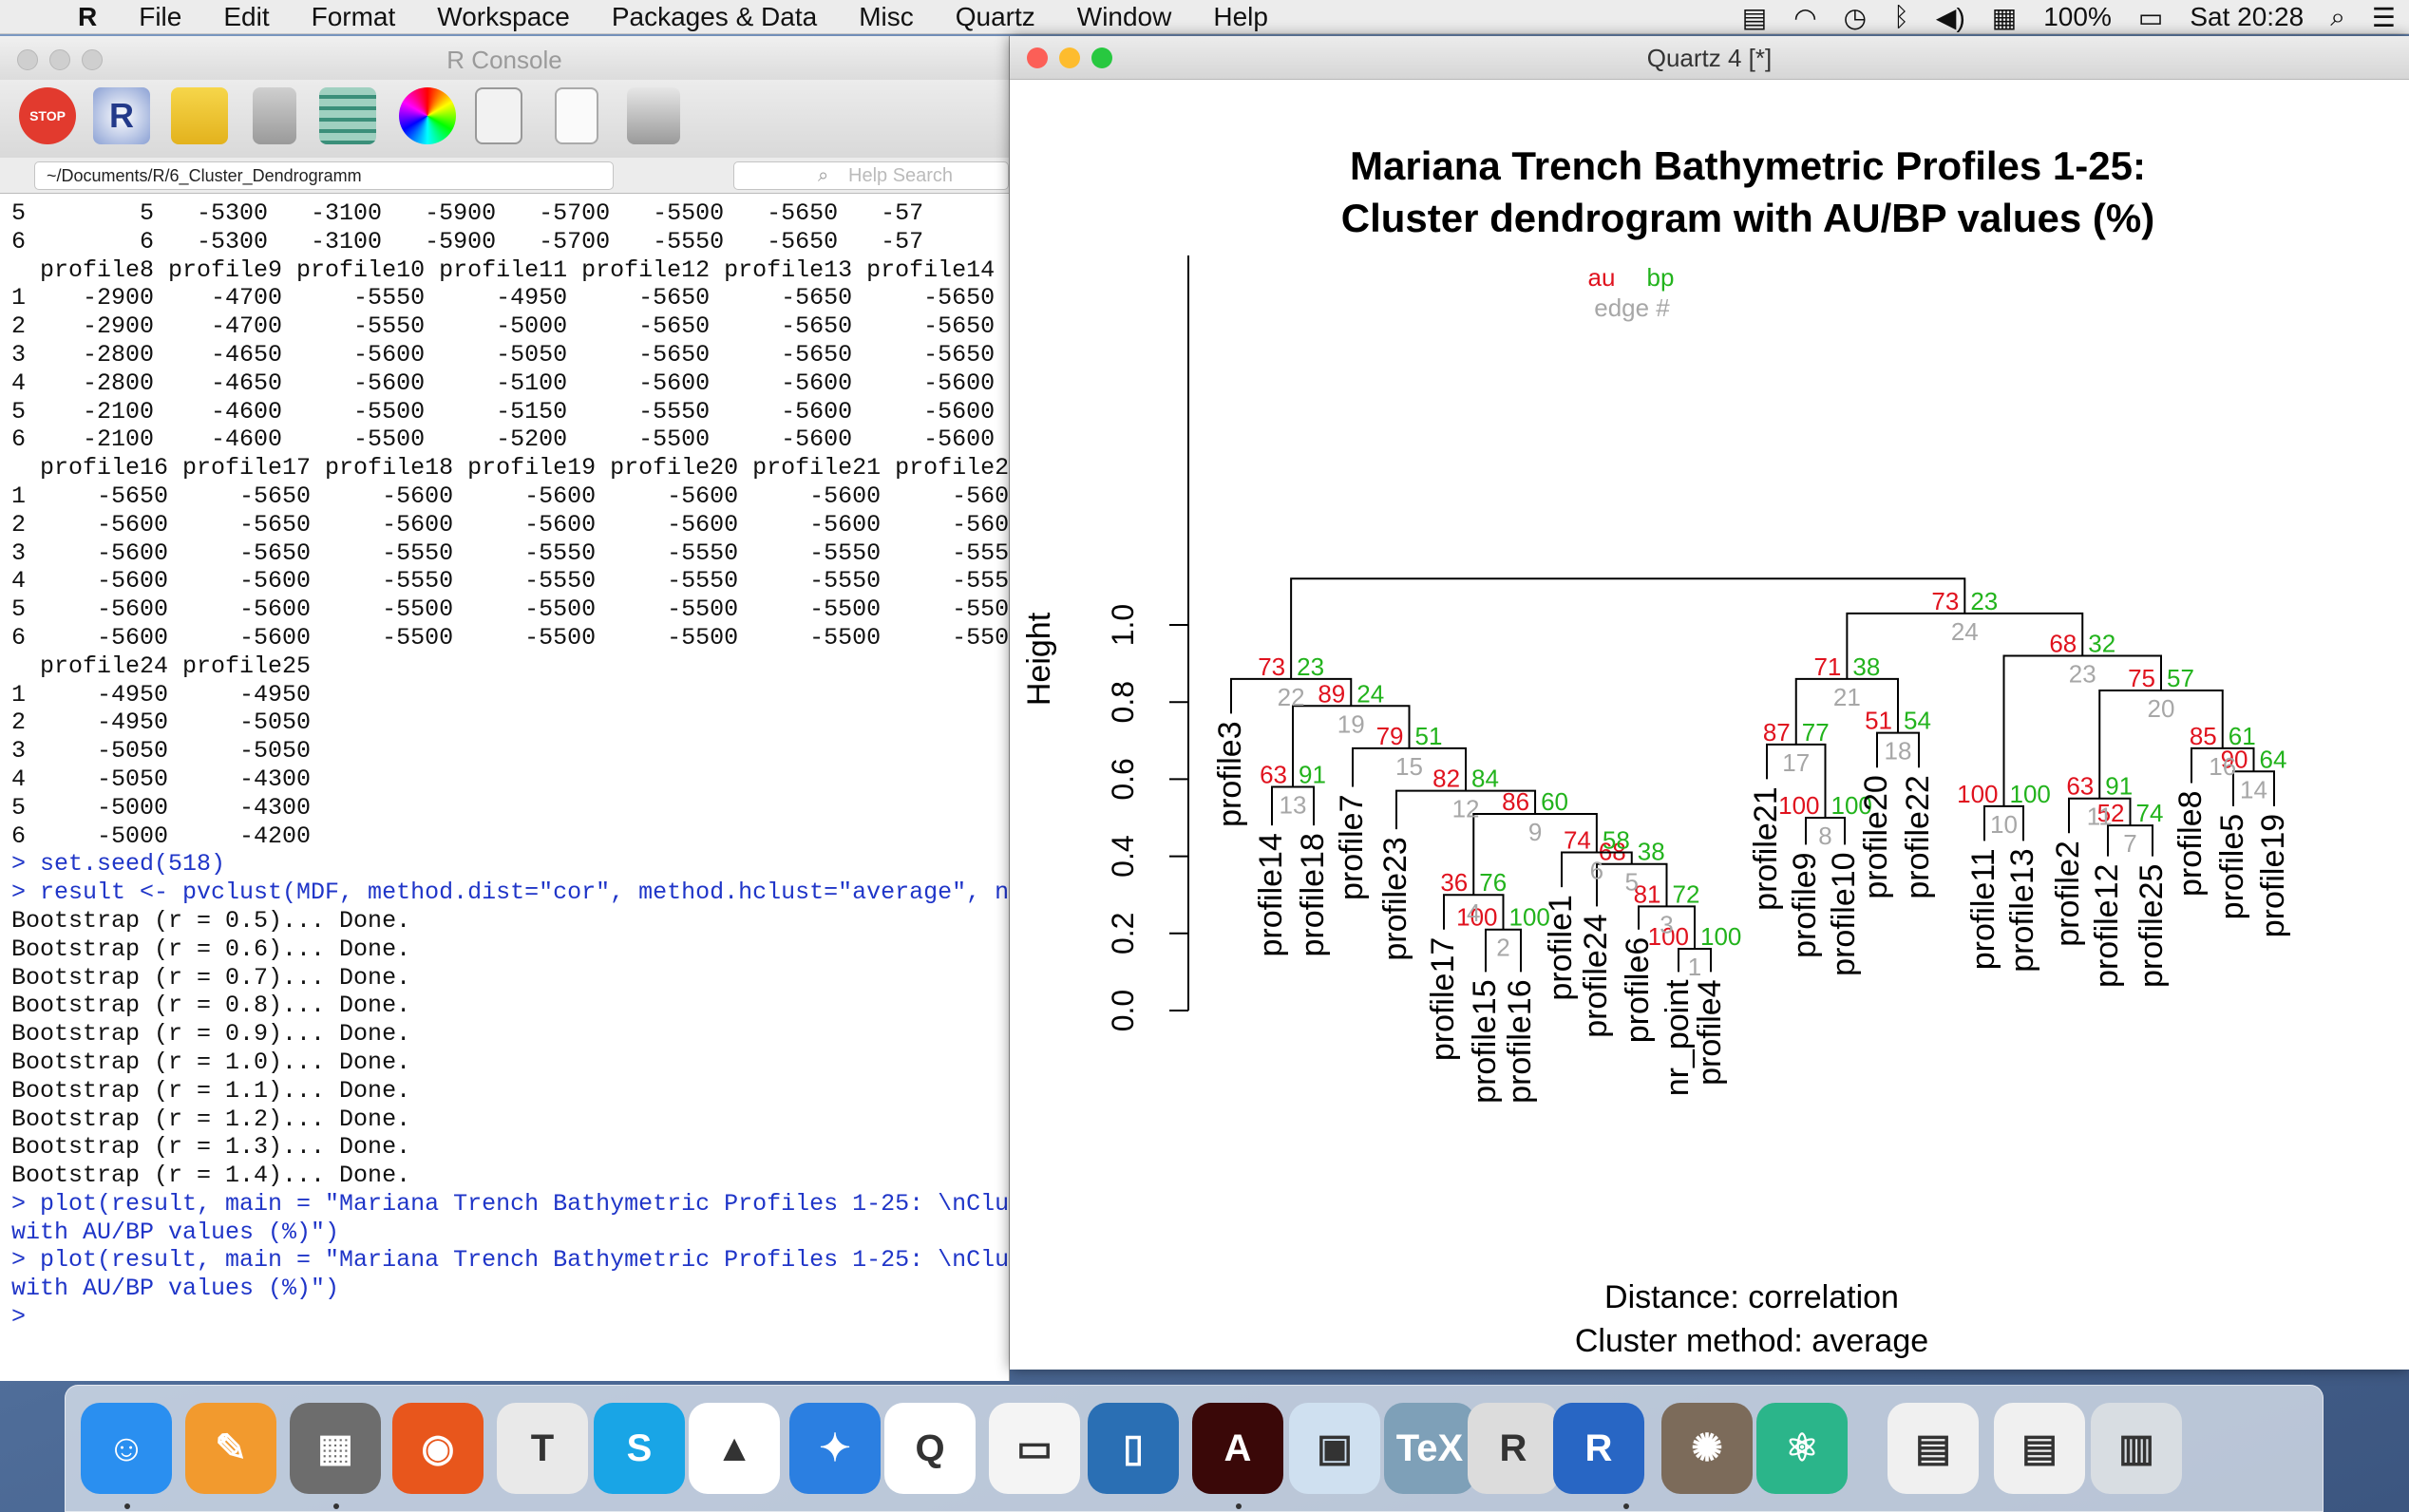 The image size is (2409, 1512). I want to click on quartz-titlebar: Quartz 4 [*], so click(1710, 58).